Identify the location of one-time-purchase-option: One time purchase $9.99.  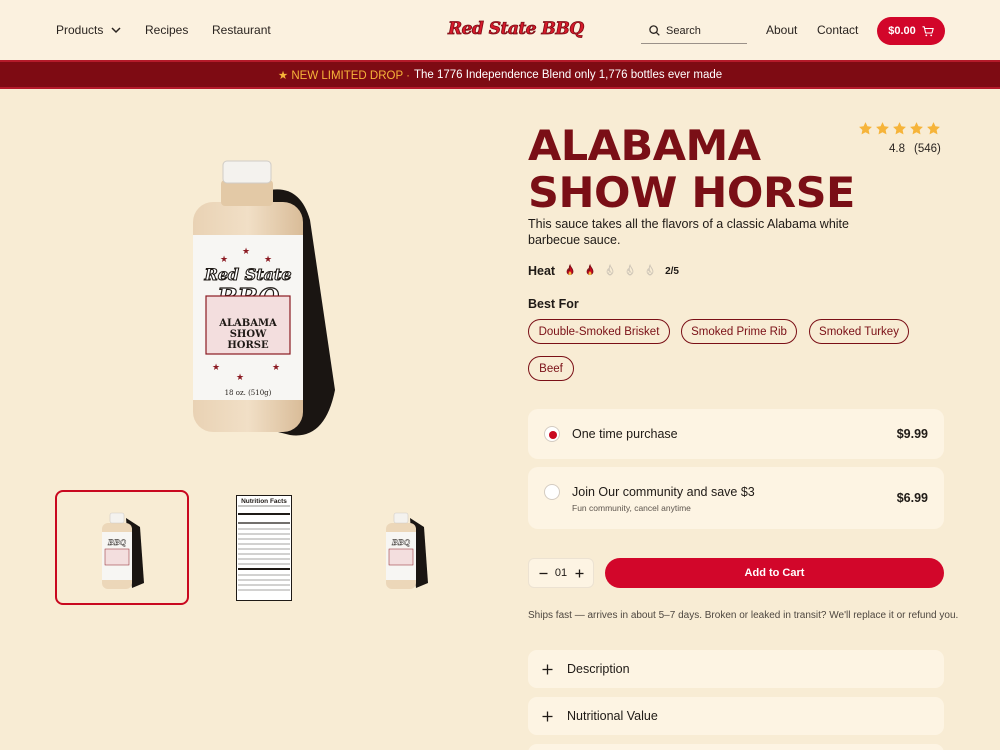
(736, 434).